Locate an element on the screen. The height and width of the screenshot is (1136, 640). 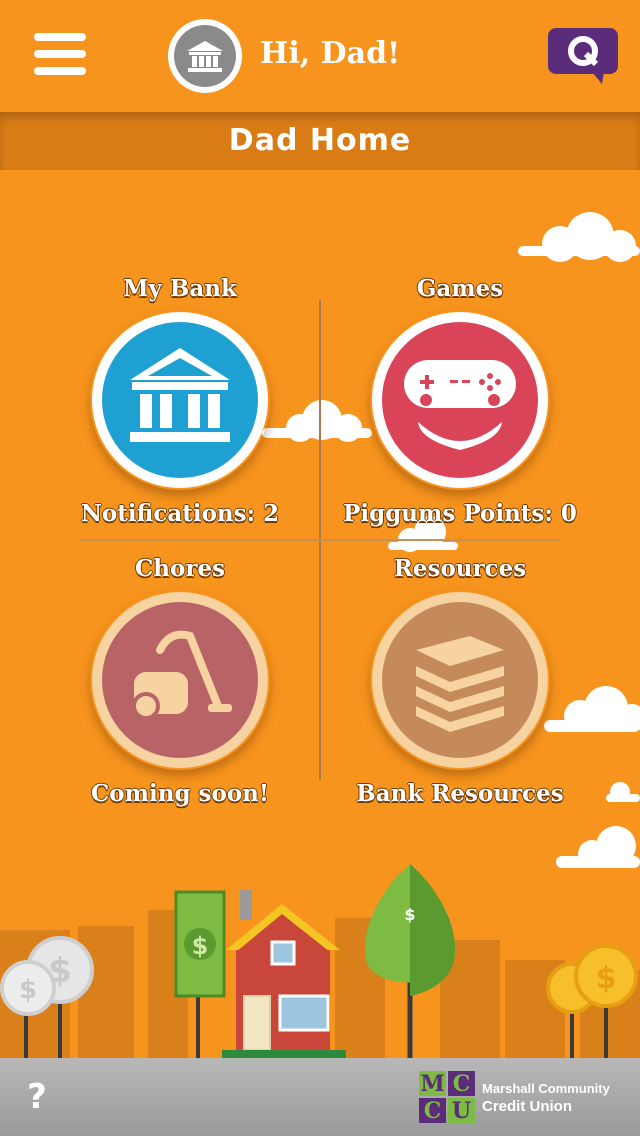
tile-chores: Chores Coming soon! is located at coordinates (180, 682).